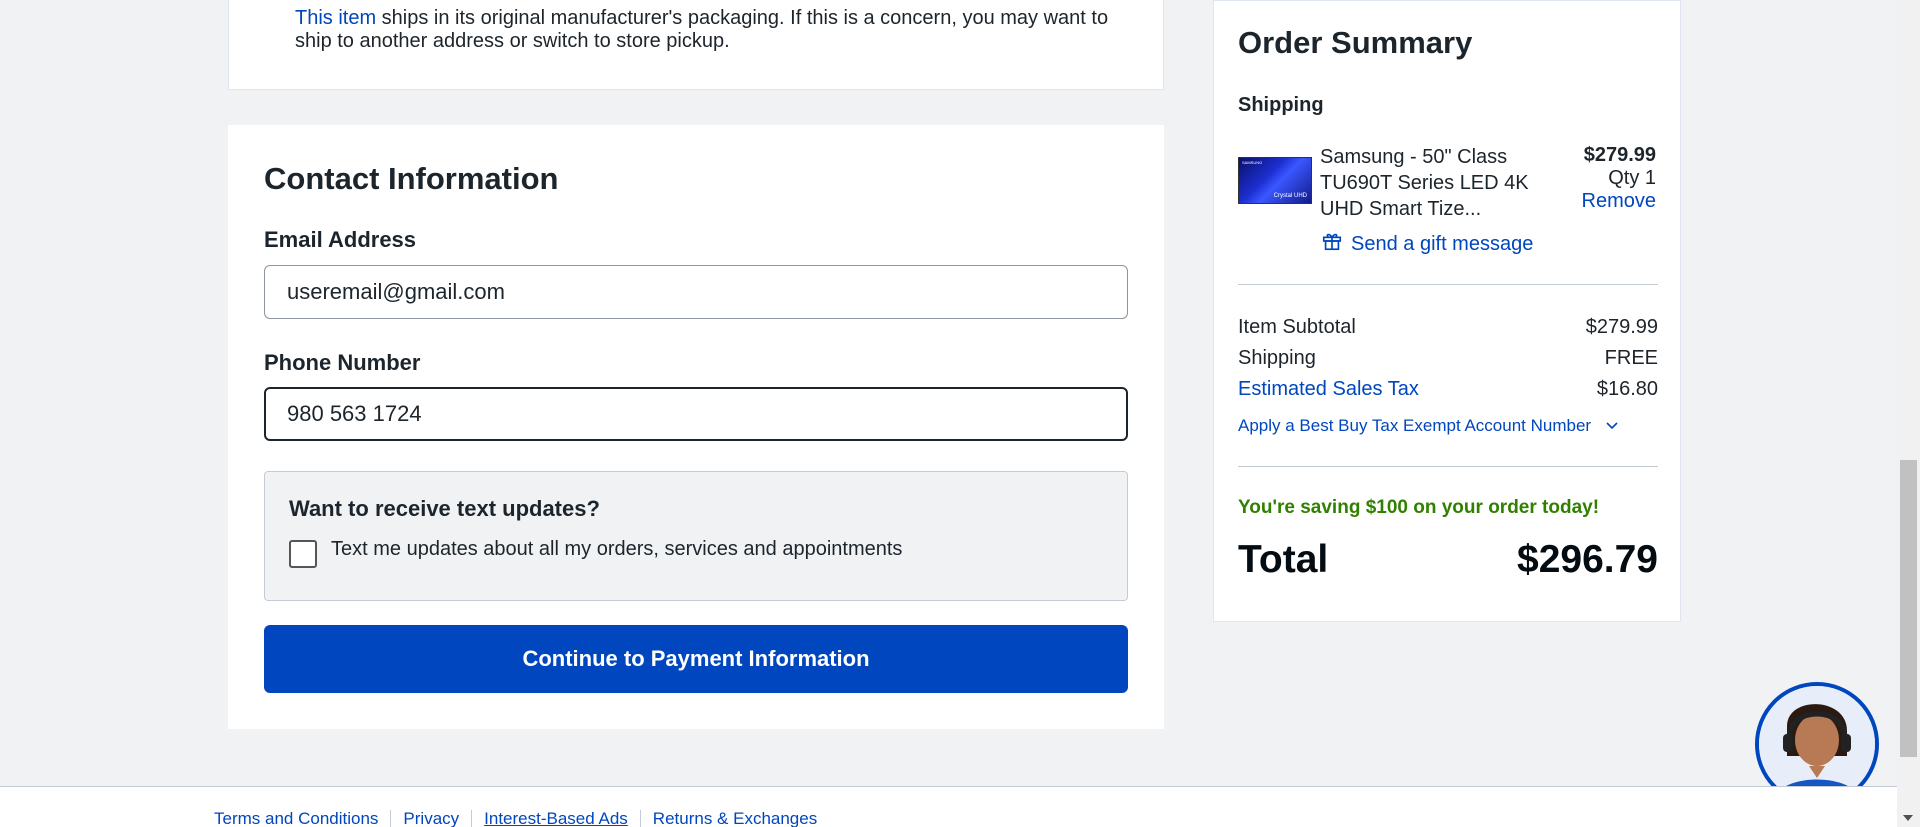 The width and height of the screenshot is (1920, 827). Describe the element at coordinates (1442, 243) in the screenshot. I see `send-gift-message-label: Send a gift message` at that location.